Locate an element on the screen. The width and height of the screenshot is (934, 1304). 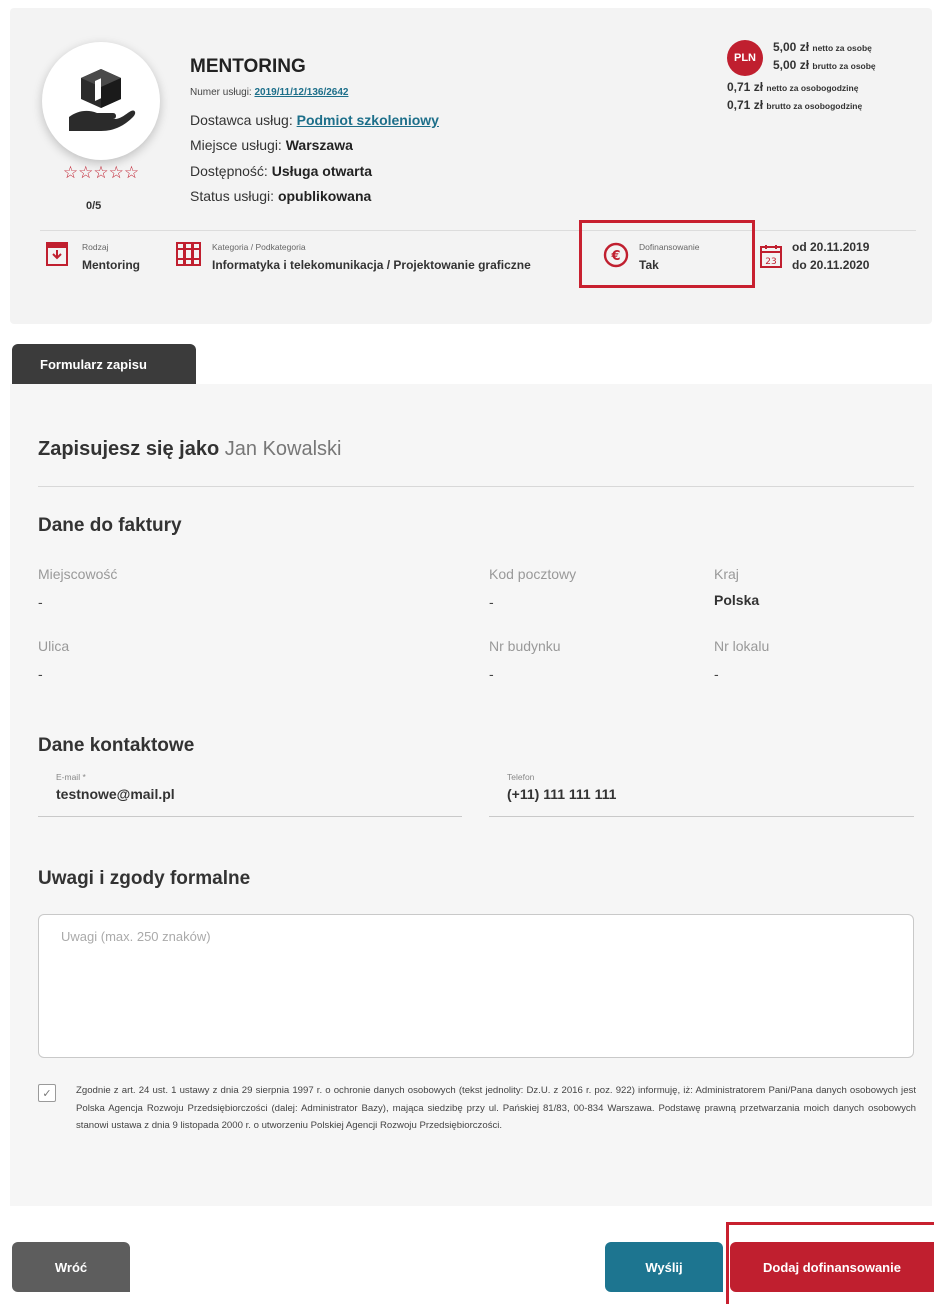
date-to: do 20.11.2020 is located at coordinates (831, 265).